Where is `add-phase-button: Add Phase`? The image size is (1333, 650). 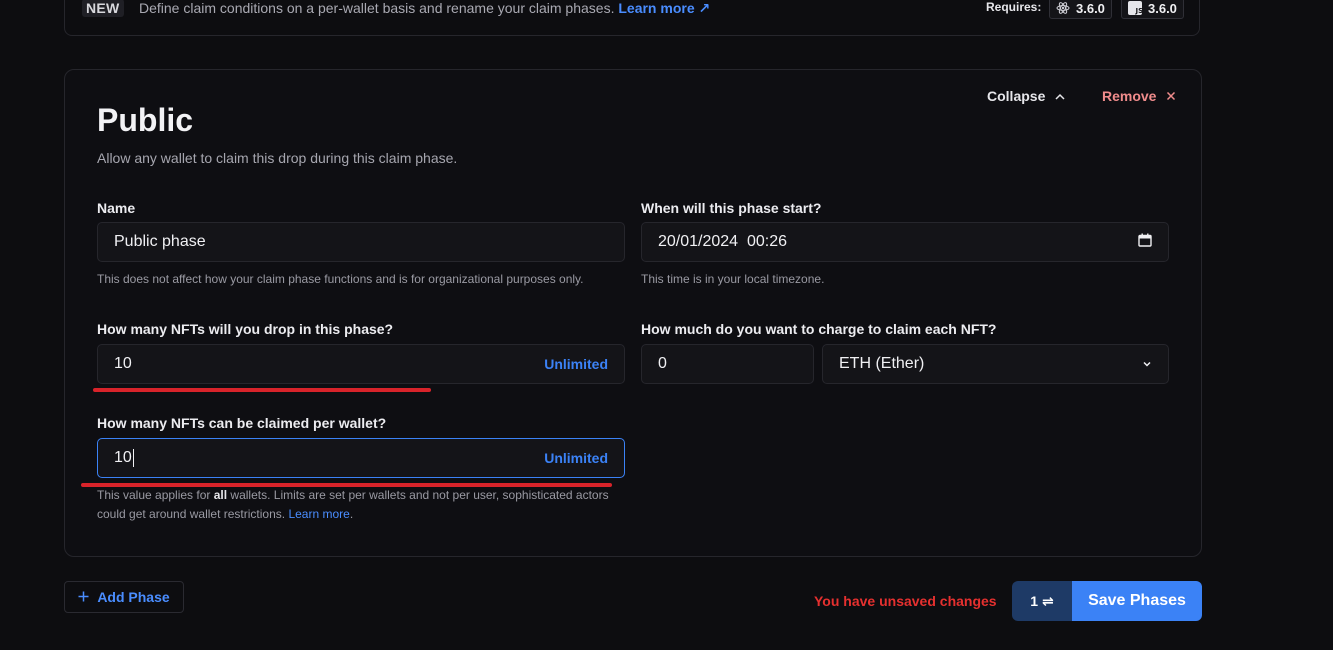 add-phase-button: Add Phase is located at coordinates (124, 597).